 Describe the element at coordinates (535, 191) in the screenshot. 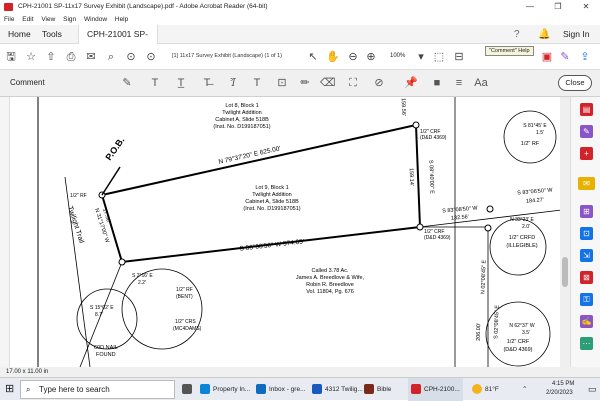

I see `right-bearing2-label: S 83°06'50" W` at that location.